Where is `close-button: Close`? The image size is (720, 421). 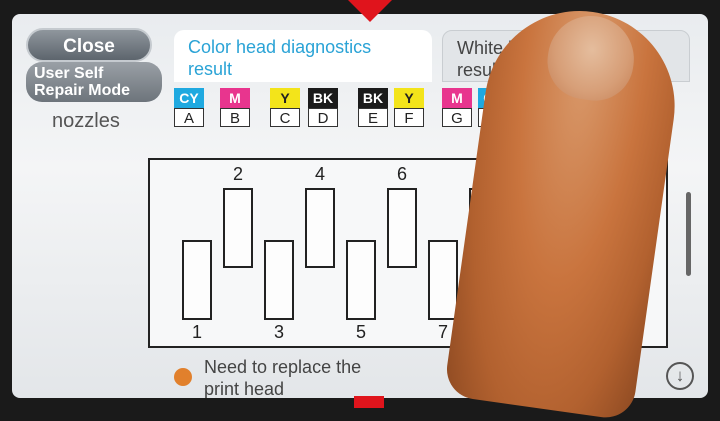
close-button: Close is located at coordinates (89, 45).